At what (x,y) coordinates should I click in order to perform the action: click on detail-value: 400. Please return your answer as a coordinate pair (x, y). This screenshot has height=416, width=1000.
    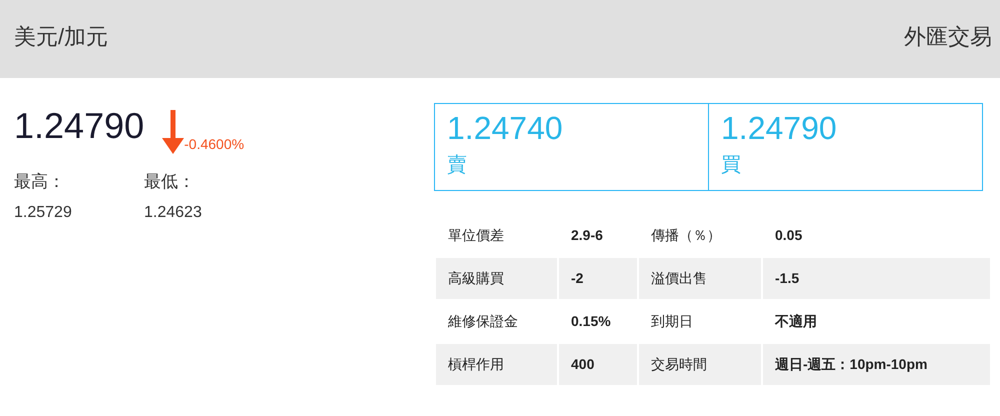
    Looking at the image, I should click on (598, 364).